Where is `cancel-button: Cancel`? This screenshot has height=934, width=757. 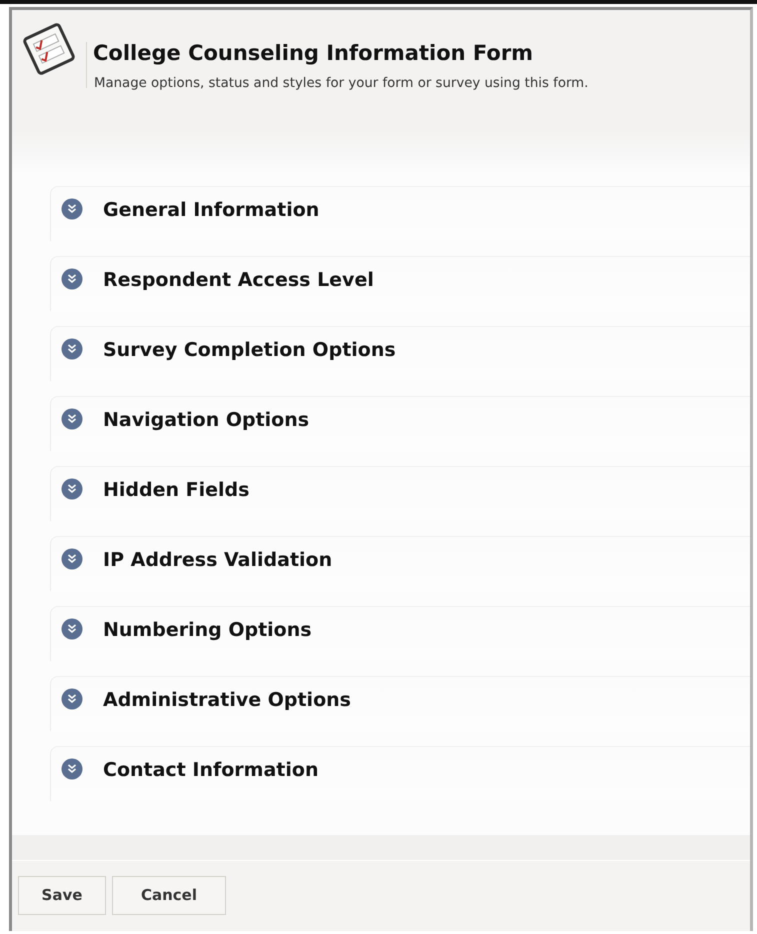
cancel-button: Cancel is located at coordinates (169, 895).